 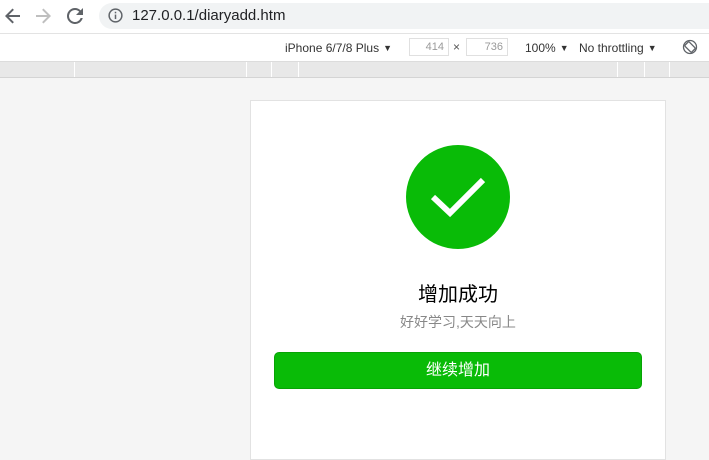 What do you see at coordinates (458, 295) in the screenshot?
I see `success-title: 增加成功` at bounding box center [458, 295].